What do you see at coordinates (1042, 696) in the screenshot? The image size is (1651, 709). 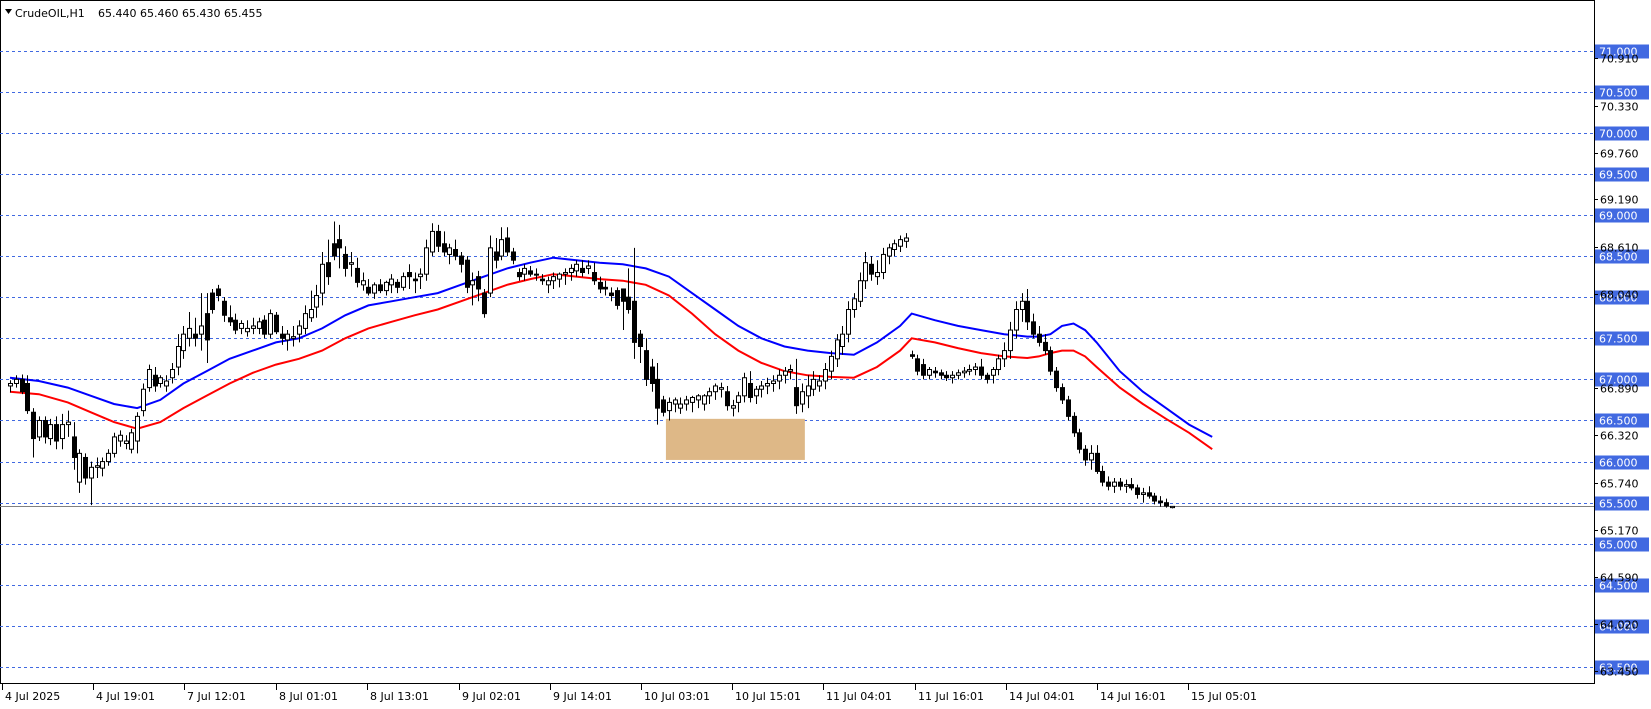 I see `time-tick-label: 14 Jul 04:01` at bounding box center [1042, 696].